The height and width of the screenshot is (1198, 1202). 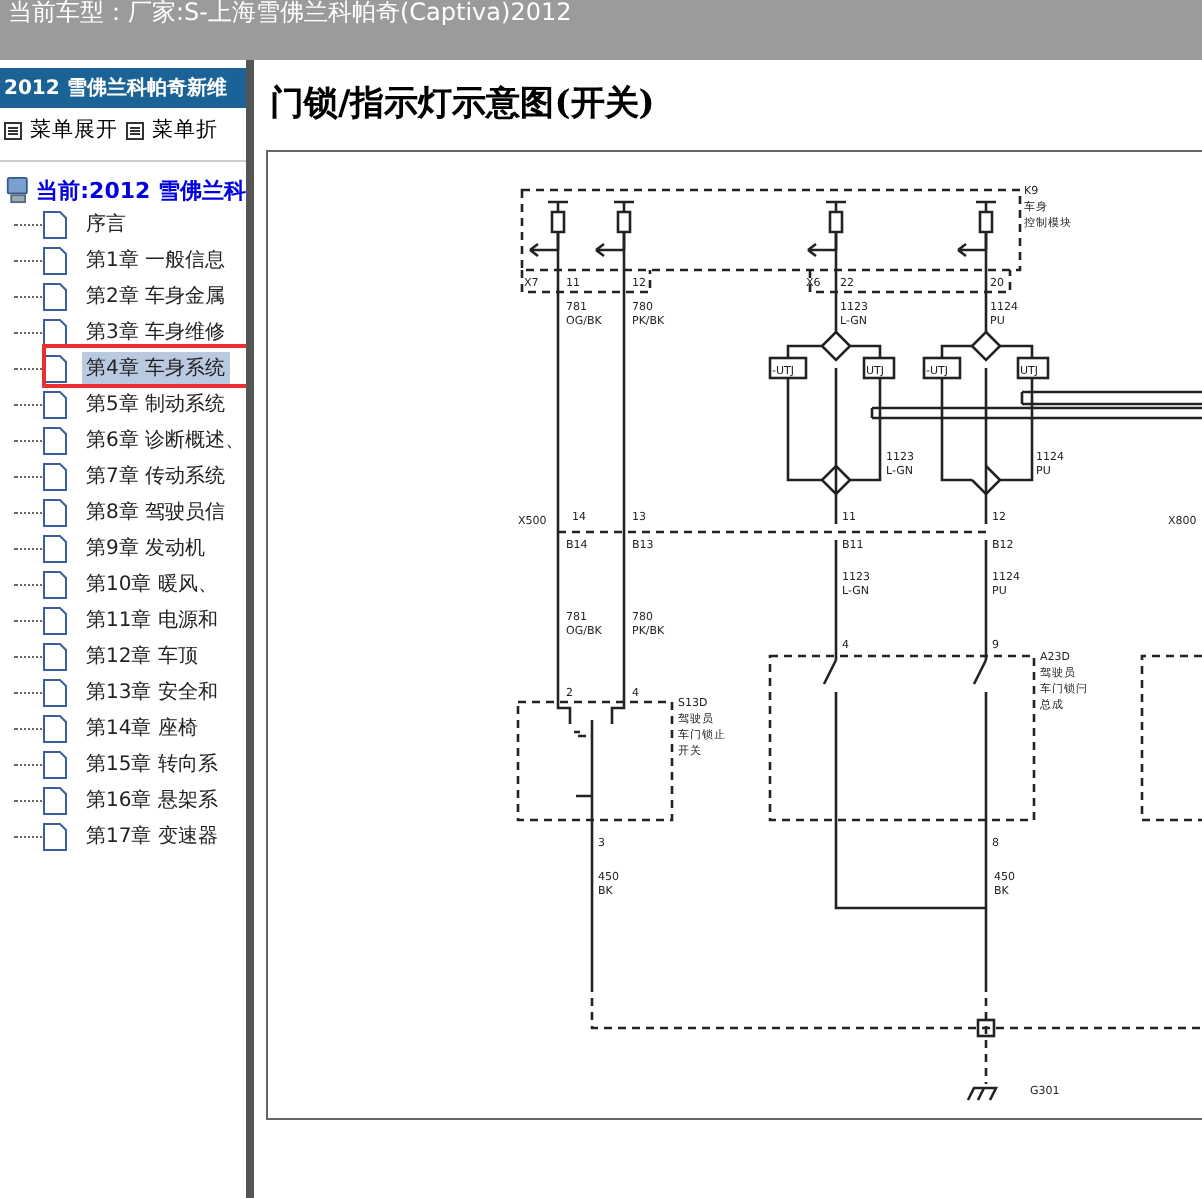 What do you see at coordinates (152, 764) in the screenshot?
I see `tree-item: 第15章 转向系` at bounding box center [152, 764].